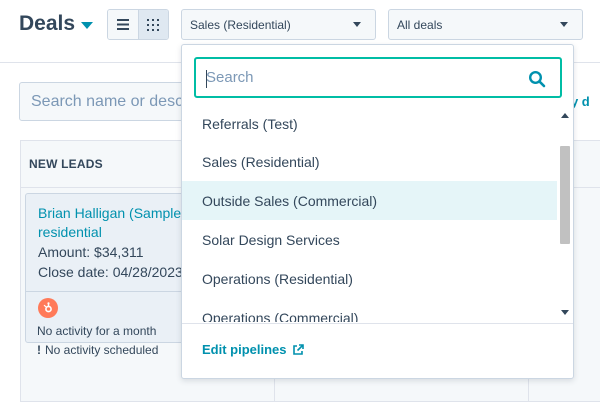  What do you see at coordinates (369, 123) in the screenshot?
I see `pipeline-option: Referrals (Test)` at bounding box center [369, 123].